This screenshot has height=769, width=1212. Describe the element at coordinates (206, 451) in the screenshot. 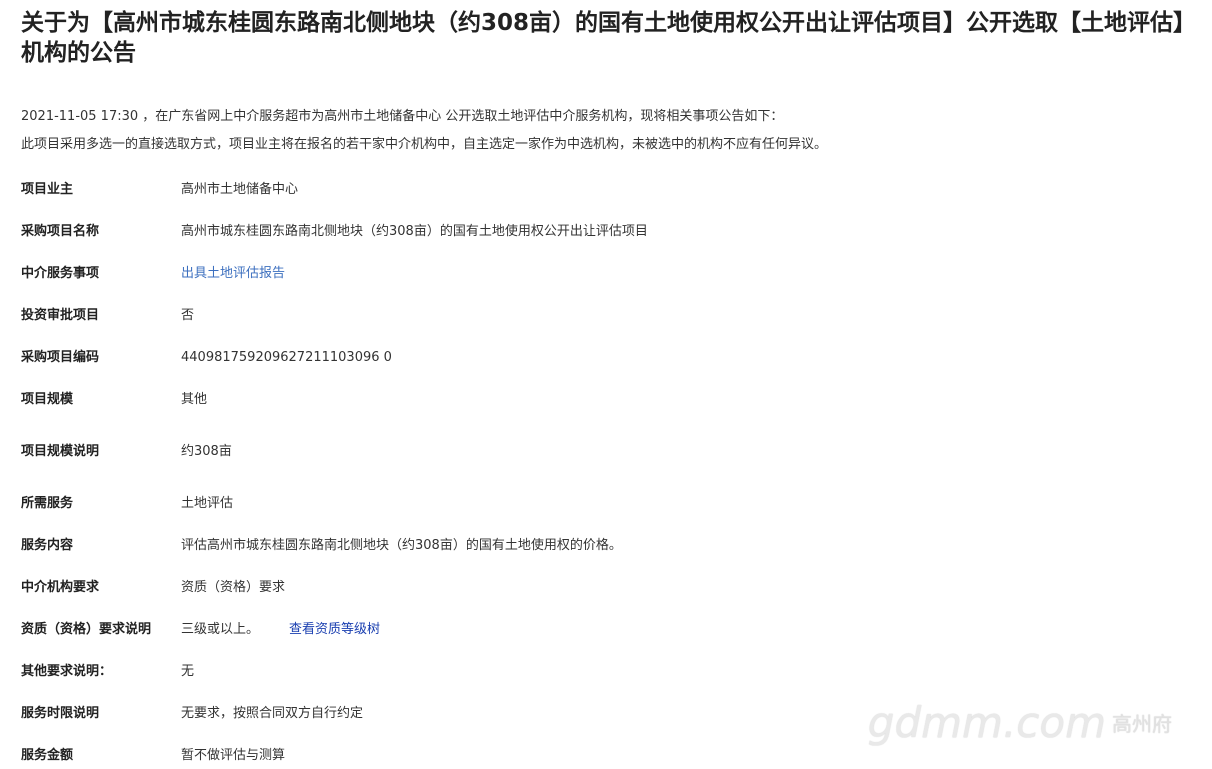

I see `detail-value: 约308亩` at that location.